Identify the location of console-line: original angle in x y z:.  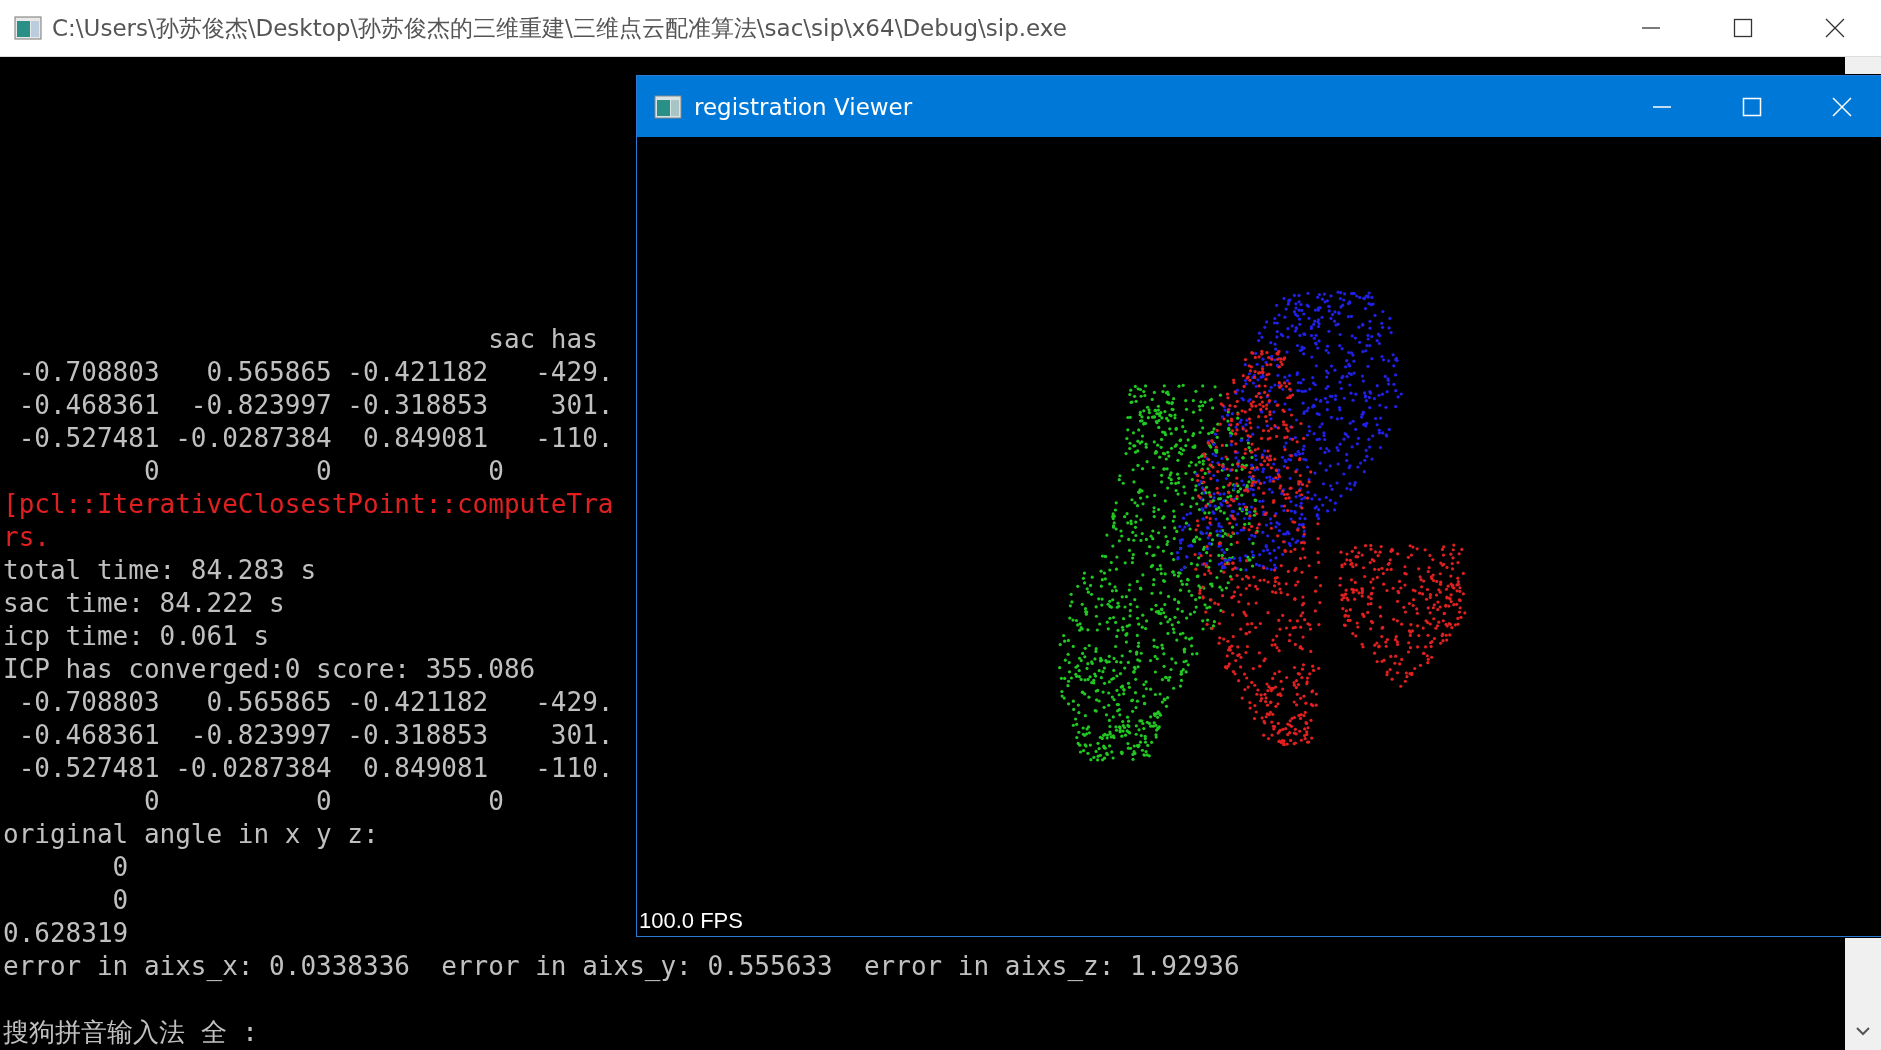
(191, 834).